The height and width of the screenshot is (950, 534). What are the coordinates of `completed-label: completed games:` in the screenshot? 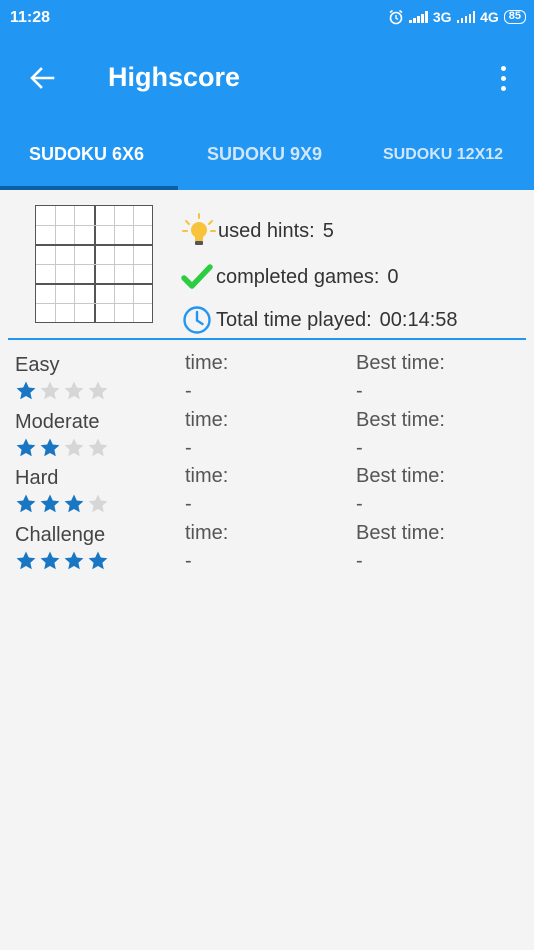 It's located at (298, 276).